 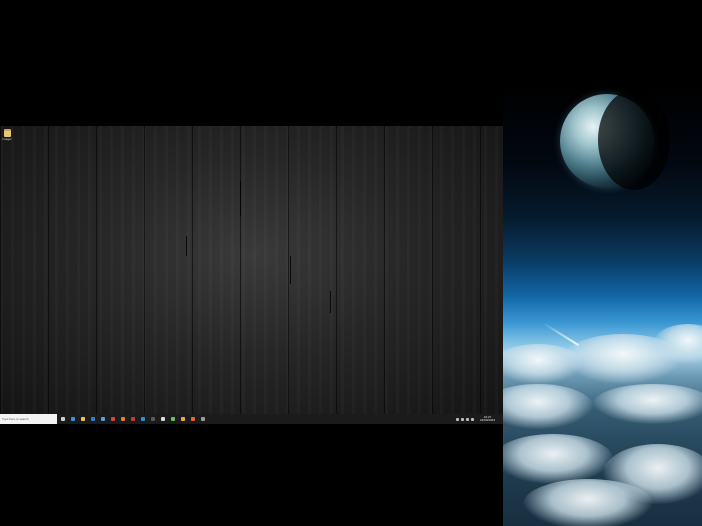 What do you see at coordinates (15, 419) in the screenshot?
I see `search-placeholder: Type here to search` at bounding box center [15, 419].